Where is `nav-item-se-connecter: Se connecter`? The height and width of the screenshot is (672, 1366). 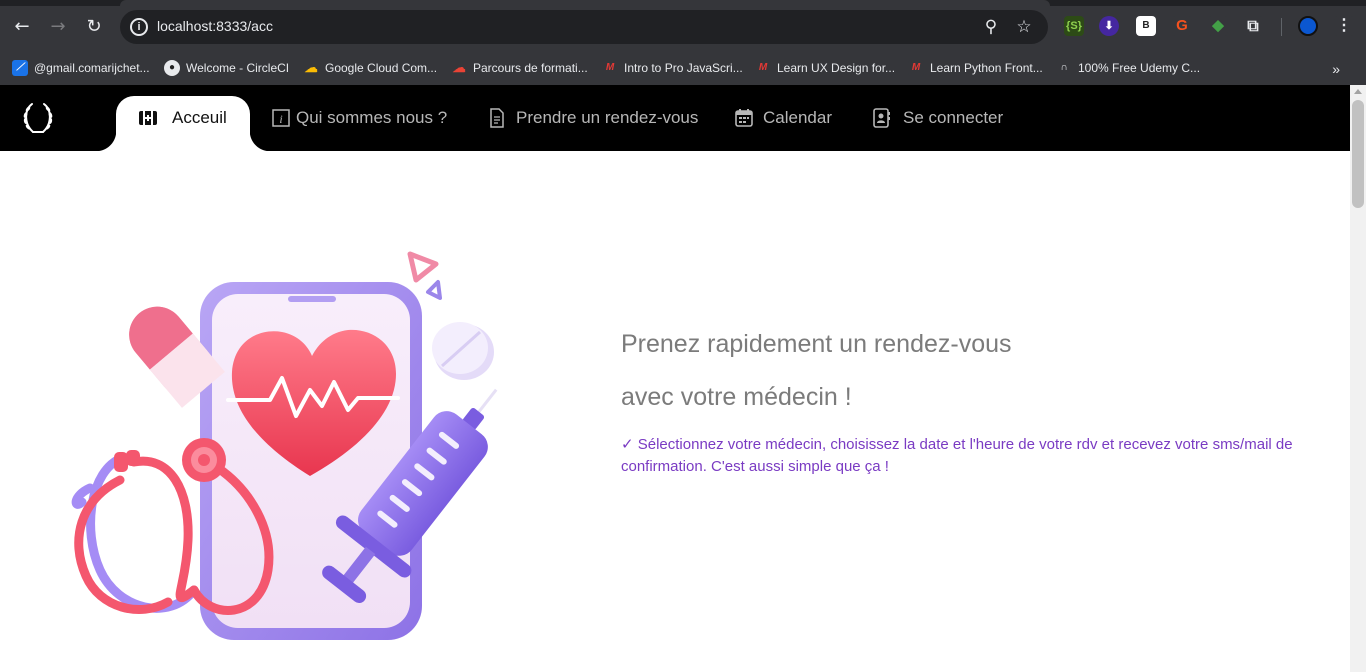
nav-item-se-connecter: Se connecter is located at coordinates (937, 118).